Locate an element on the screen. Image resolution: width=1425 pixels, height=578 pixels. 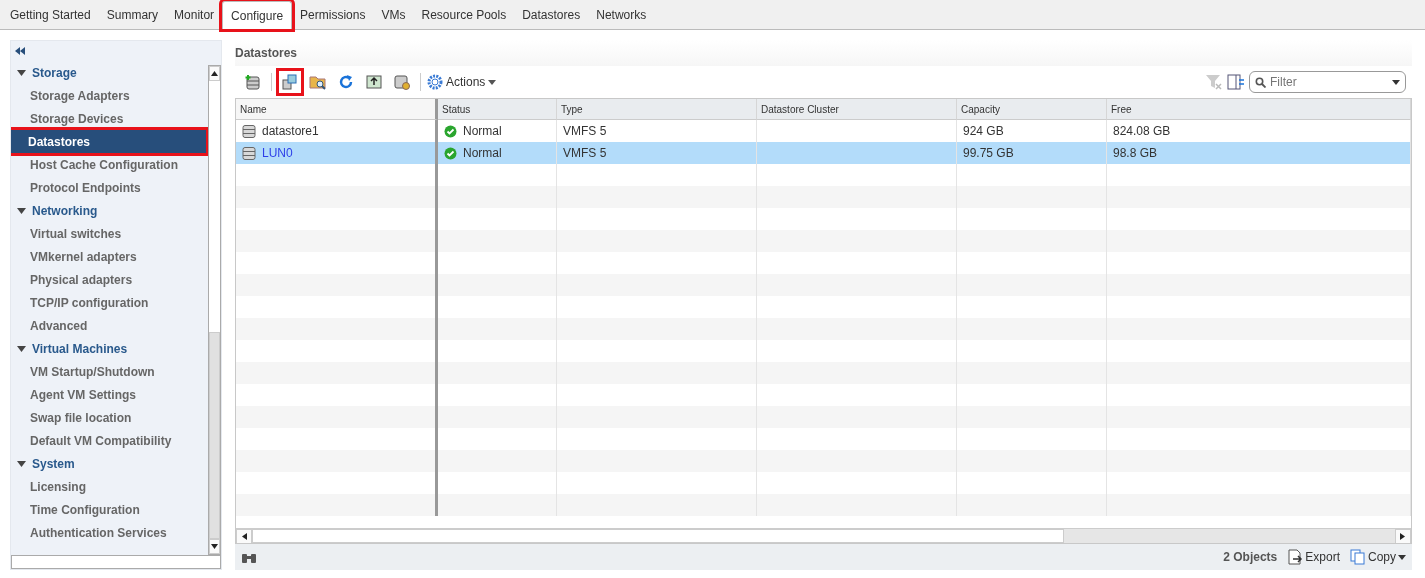
datastore-cluster-icon is located at coordinates (290, 82).